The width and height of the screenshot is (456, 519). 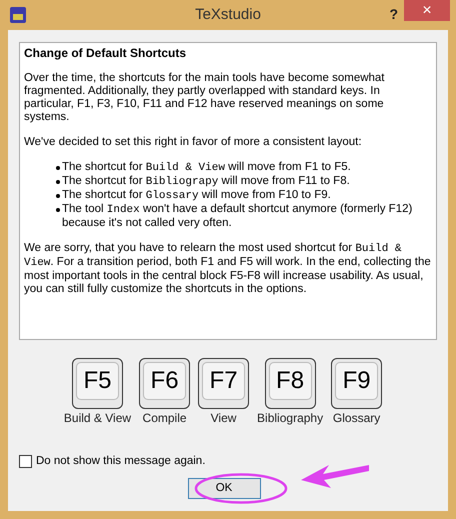 What do you see at coordinates (206, 168) in the screenshot?
I see `bullet-text: The shortcut for Build & View will move from F1 to F5.` at bounding box center [206, 168].